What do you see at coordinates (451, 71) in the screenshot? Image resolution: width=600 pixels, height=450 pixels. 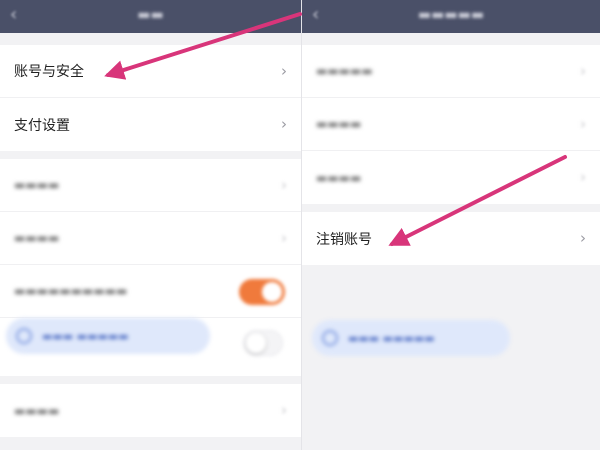 I see `account-item-blurred: ▬▬▬▬▬ ›` at bounding box center [451, 71].